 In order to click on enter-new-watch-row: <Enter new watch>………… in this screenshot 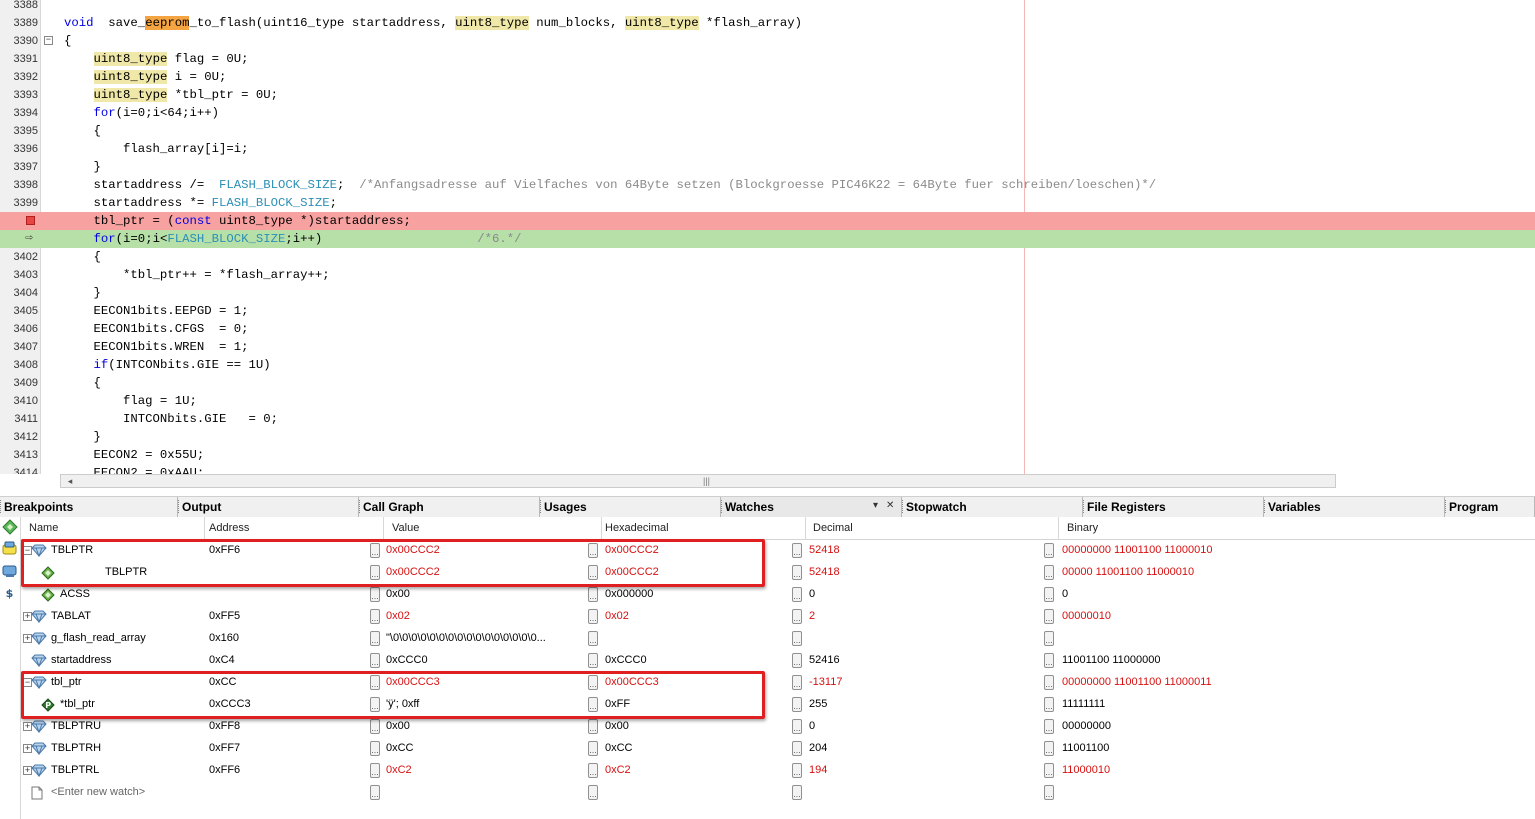, I will do `click(778, 793)`.